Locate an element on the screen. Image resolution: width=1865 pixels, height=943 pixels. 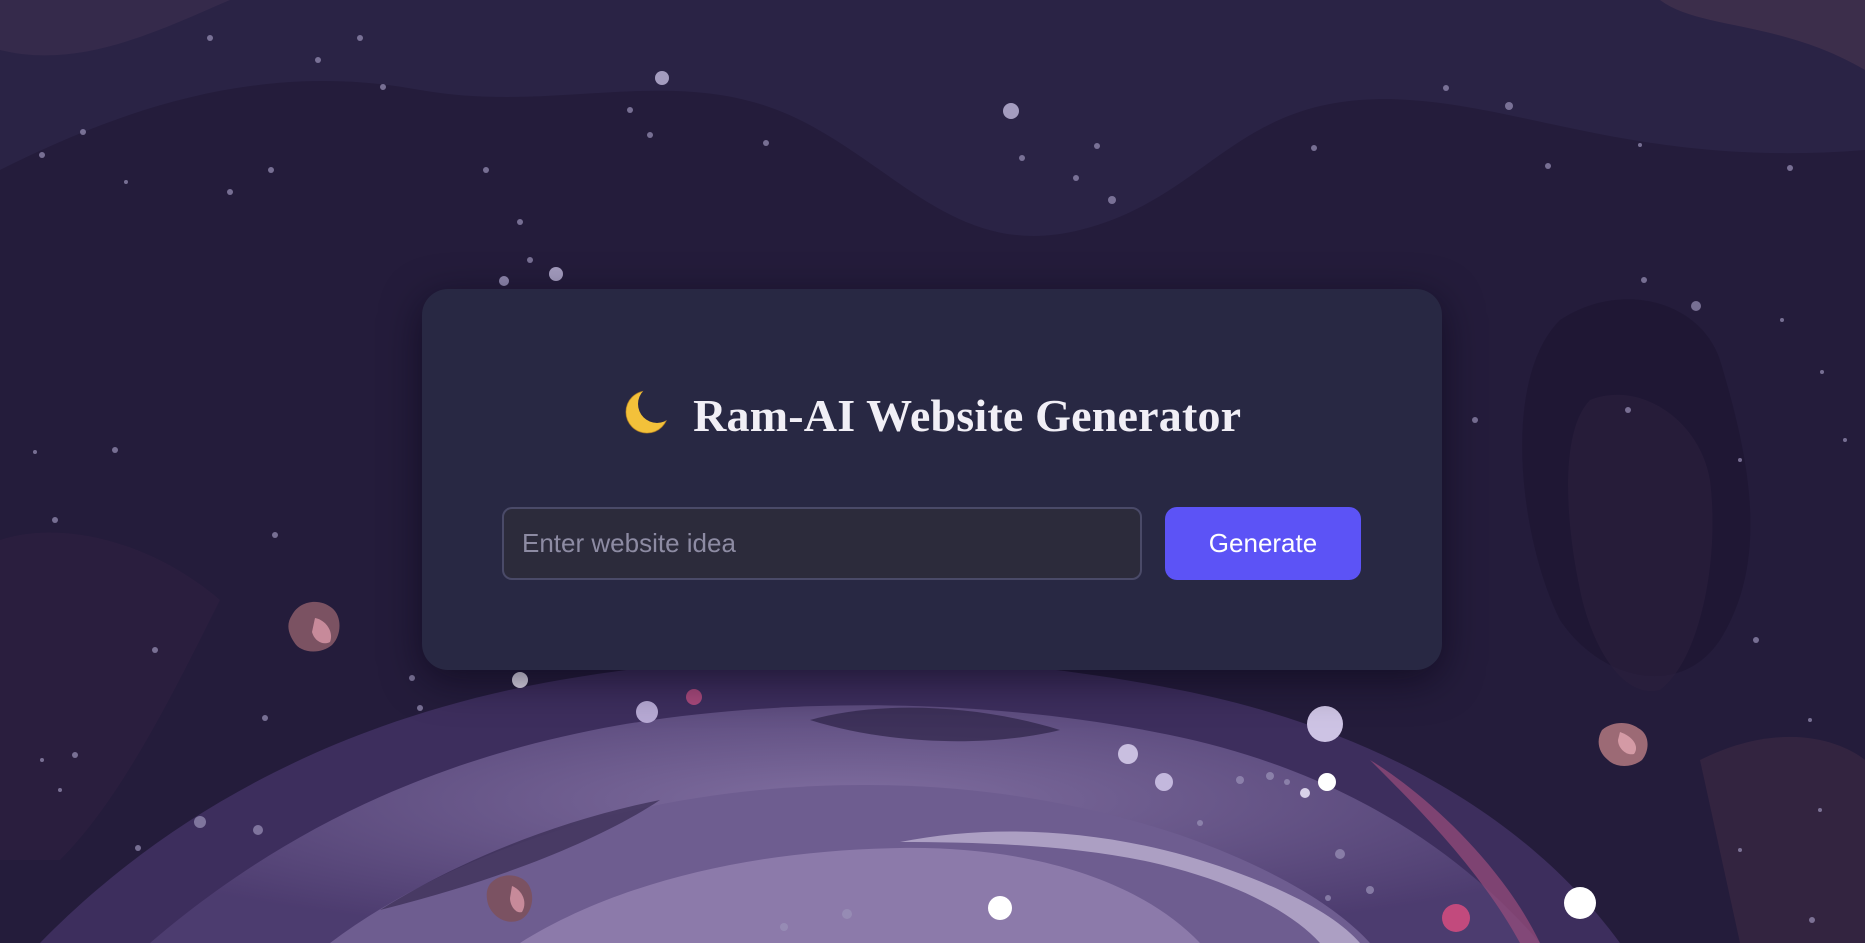
title-row: Ram-AI Website Generator is located at coordinates (932, 415).